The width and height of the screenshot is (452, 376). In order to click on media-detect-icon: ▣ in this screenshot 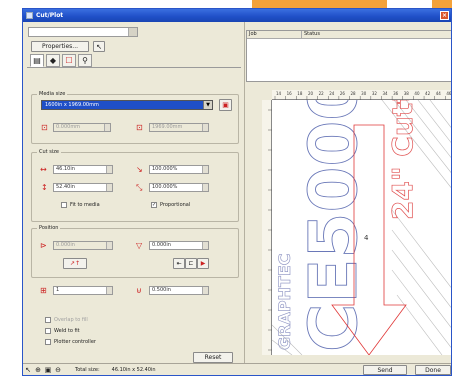, I will do `click(225, 105)`.